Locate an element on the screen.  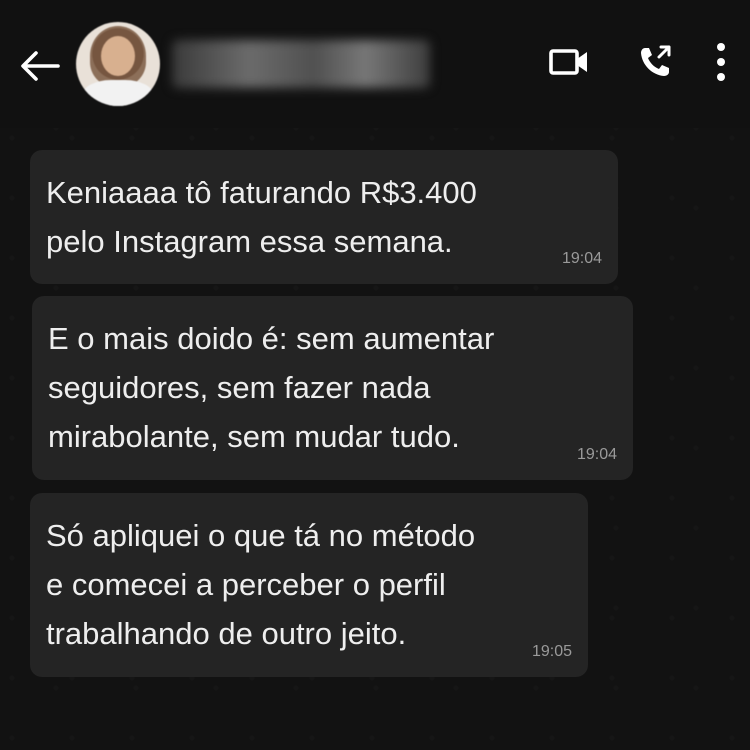
more-vertical-icon is located at coordinates (721, 62).